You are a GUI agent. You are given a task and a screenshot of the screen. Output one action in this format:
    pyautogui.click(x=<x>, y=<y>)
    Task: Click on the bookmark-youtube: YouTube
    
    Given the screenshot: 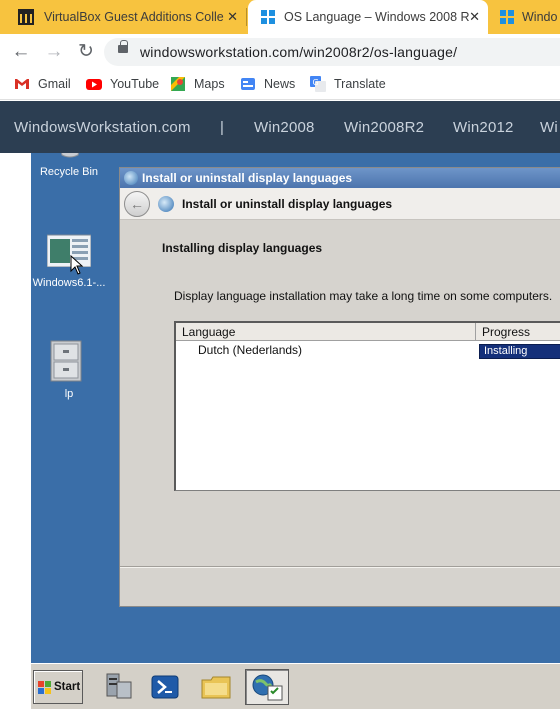 What is the action you would take?
    pyautogui.click(x=122, y=84)
    